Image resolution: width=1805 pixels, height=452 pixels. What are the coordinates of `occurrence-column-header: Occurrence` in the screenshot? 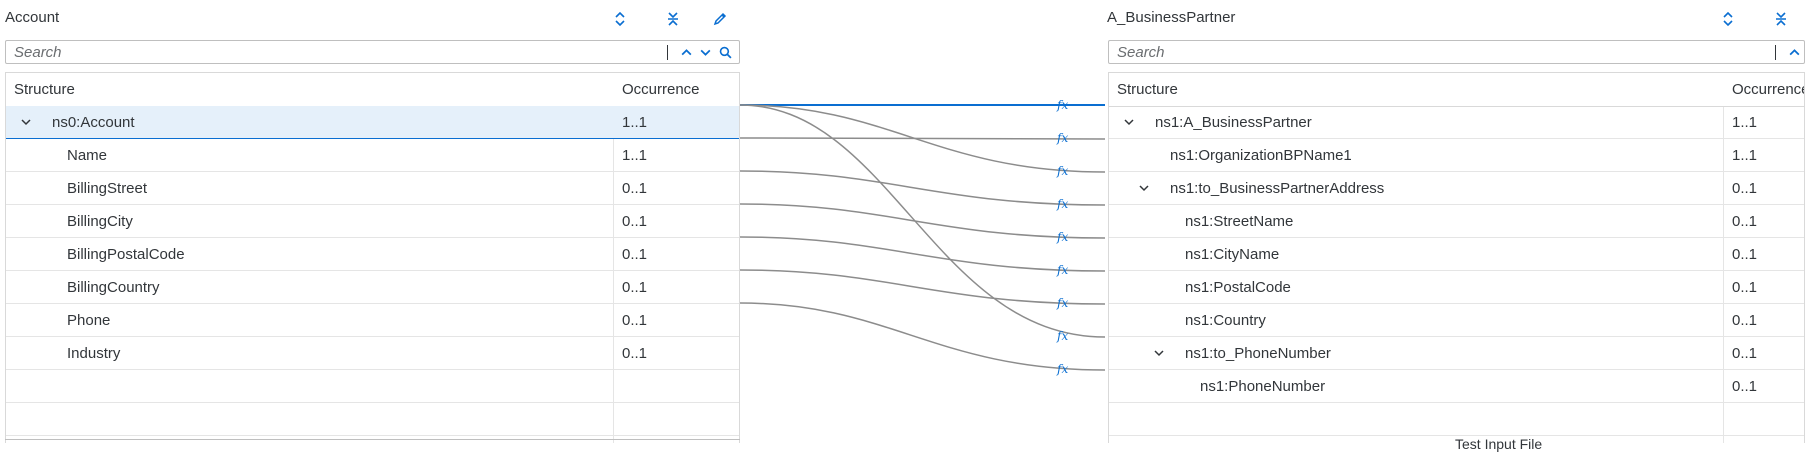 It's located at (661, 89).